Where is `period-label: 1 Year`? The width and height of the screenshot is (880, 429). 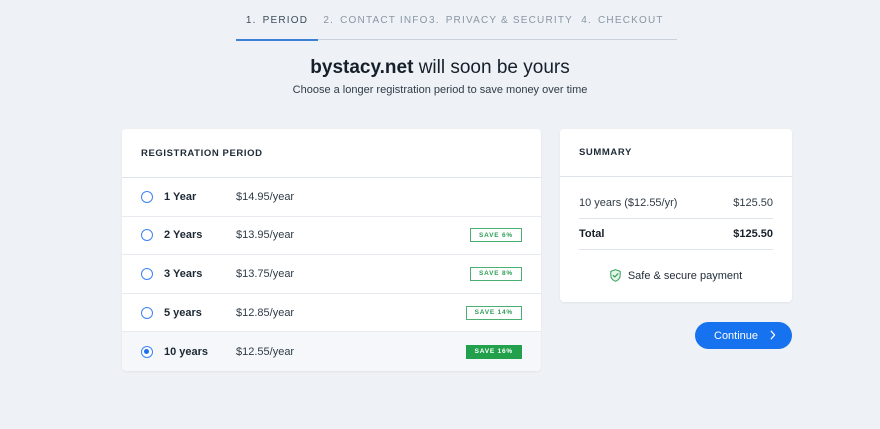 period-label: 1 Year is located at coordinates (180, 196).